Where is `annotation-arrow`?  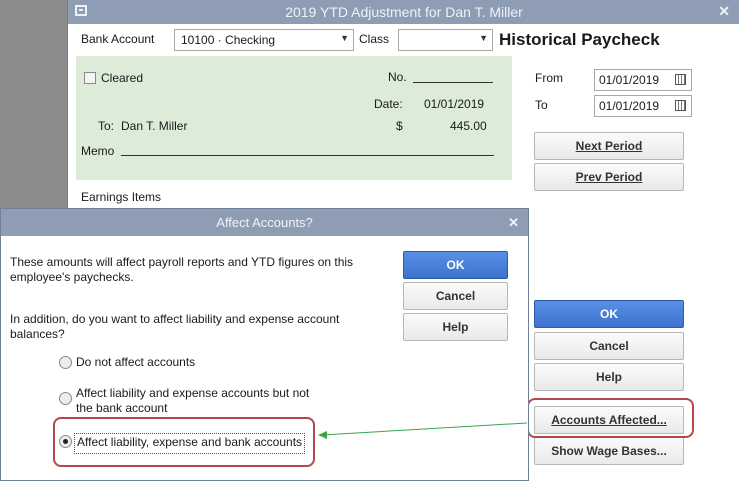
annotation-arrow is located at coordinates (423, 430).